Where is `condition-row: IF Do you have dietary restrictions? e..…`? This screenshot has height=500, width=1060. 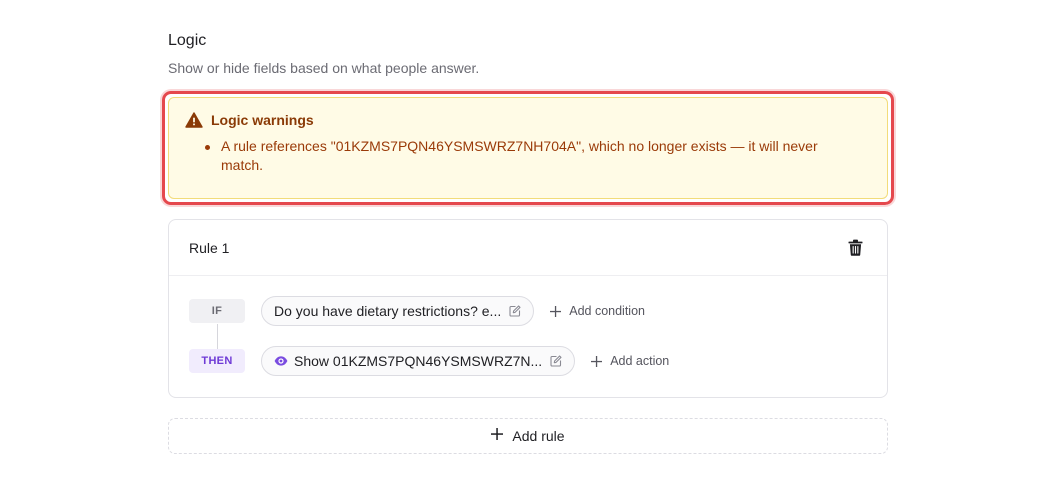
condition-row: IF Do you have dietary restrictions? e..… is located at coordinates (417, 311).